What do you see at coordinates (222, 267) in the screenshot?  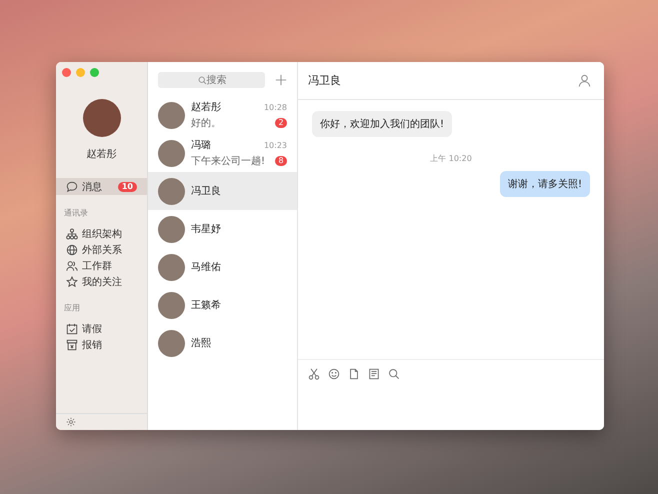 I see `conversation-item: 马维佑` at bounding box center [222, 267].